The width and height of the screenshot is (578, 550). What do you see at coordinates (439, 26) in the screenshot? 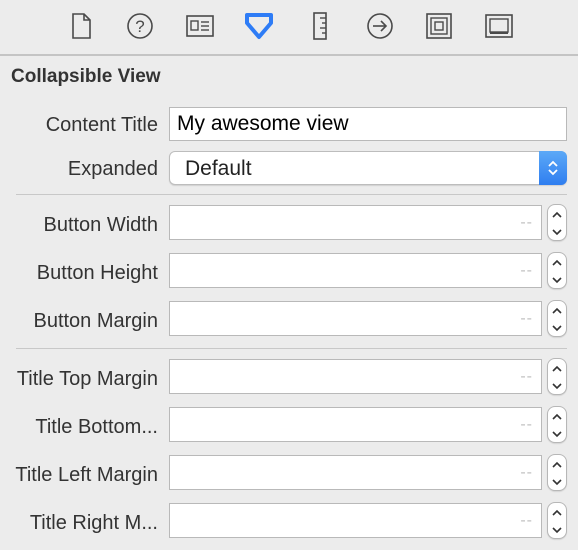
I see `bindings-icon` at bounding box center [439, 26].